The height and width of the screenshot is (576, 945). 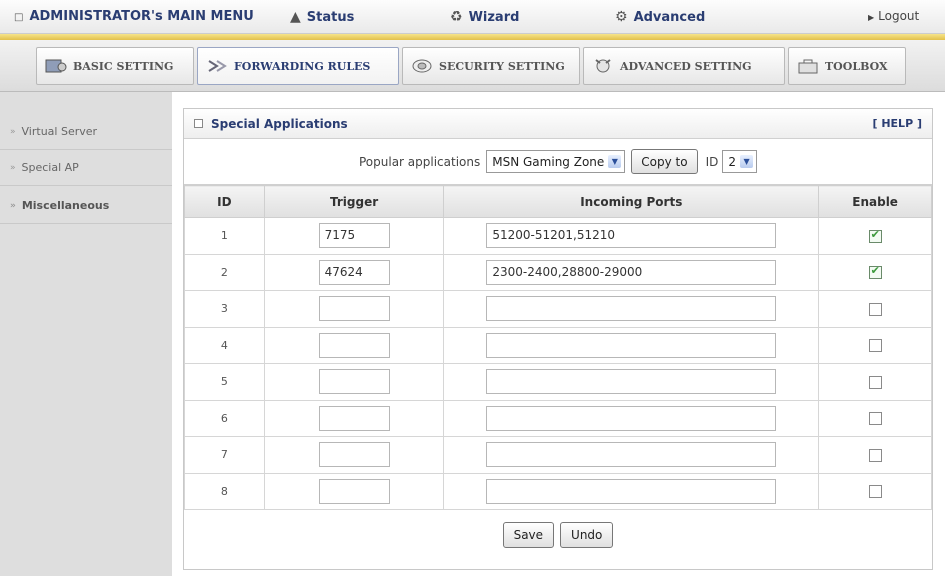 I want to click on tab-basic-setting: BASIC SETTING, so click(x=115, y=66).